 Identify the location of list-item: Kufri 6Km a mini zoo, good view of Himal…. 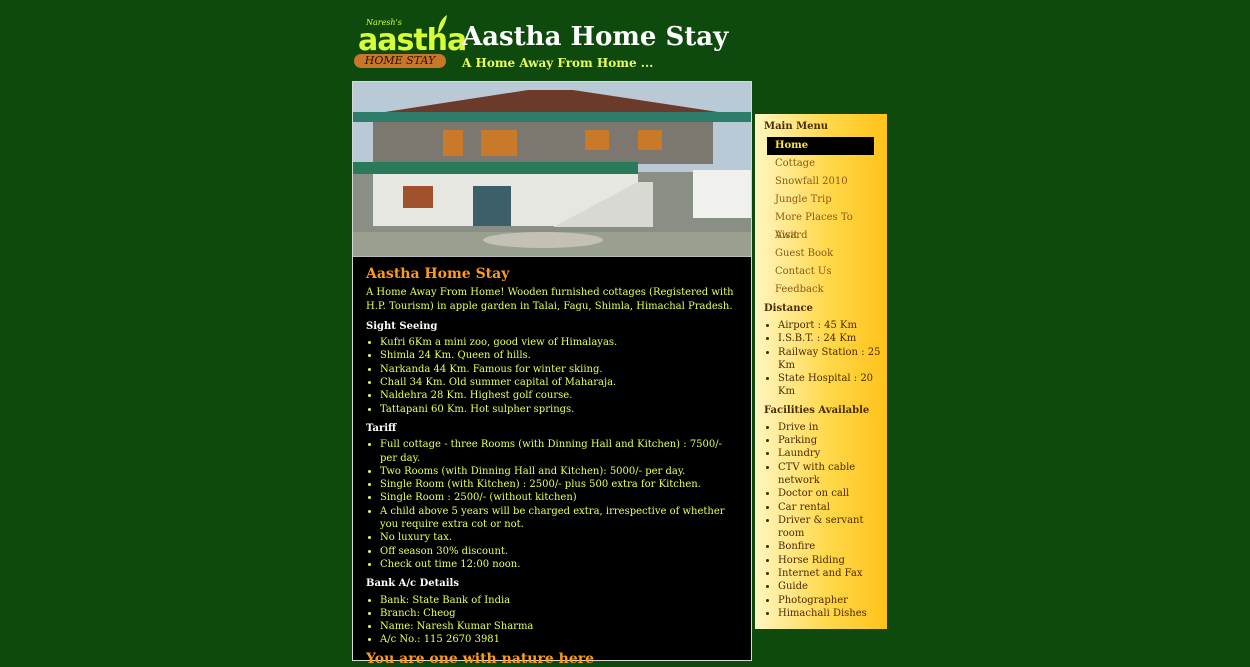
(559, 342).